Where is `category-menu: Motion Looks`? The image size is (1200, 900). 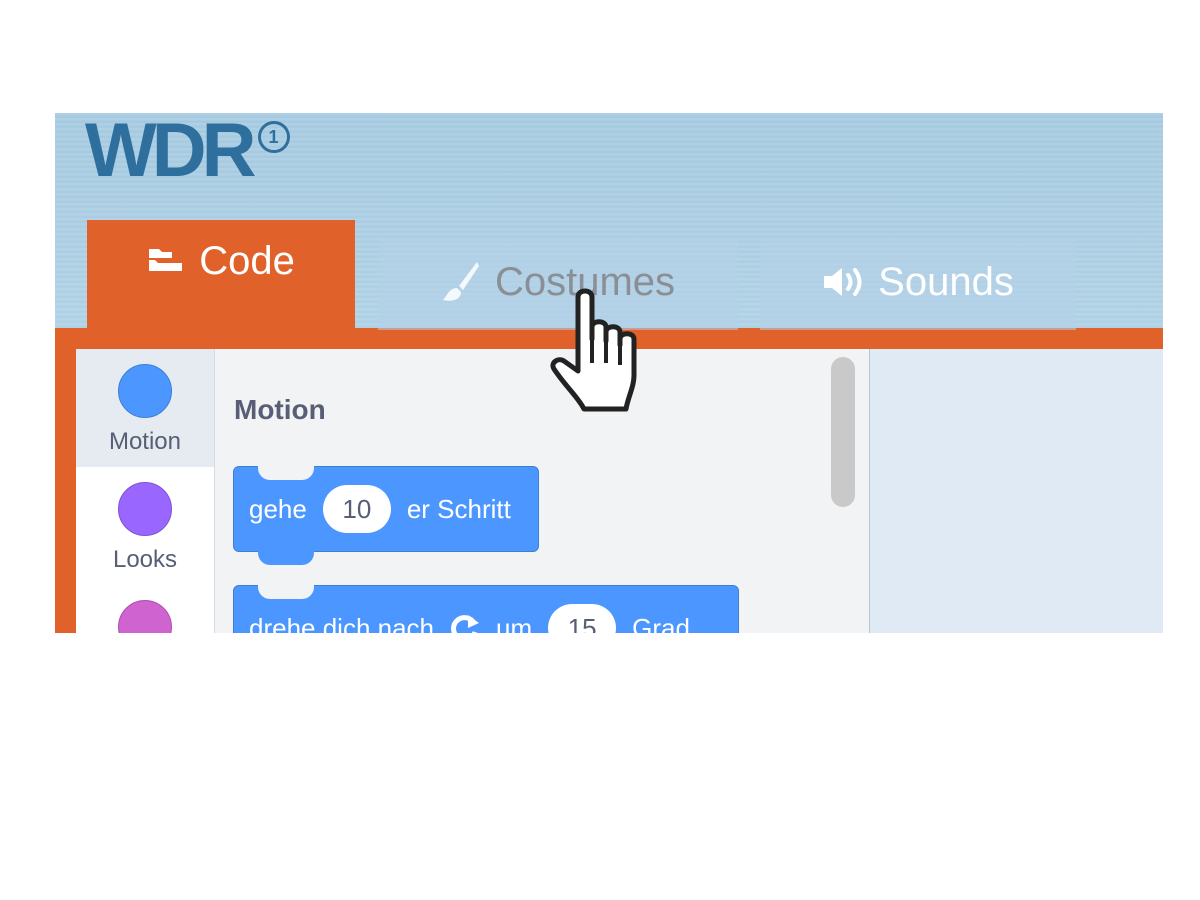 category-menu: Motion Looks is located at coordinates (145, 491).